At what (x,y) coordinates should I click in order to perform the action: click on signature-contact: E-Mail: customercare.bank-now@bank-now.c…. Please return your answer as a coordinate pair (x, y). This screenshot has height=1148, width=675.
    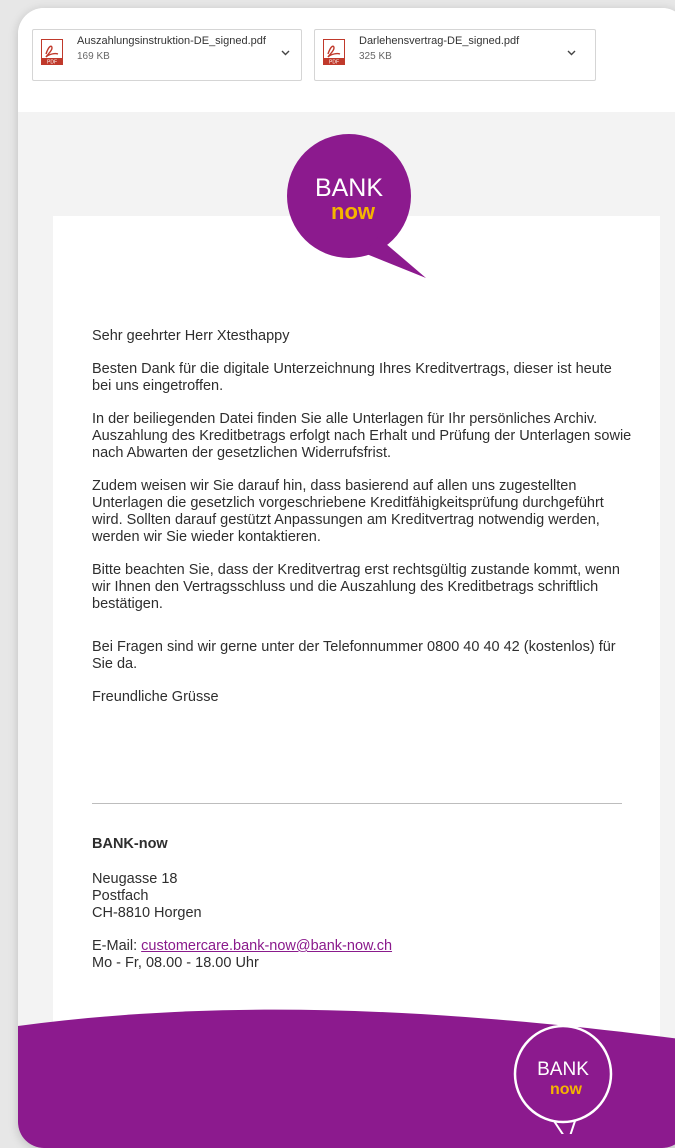
    Looking at the image, I should click on (362, 955).